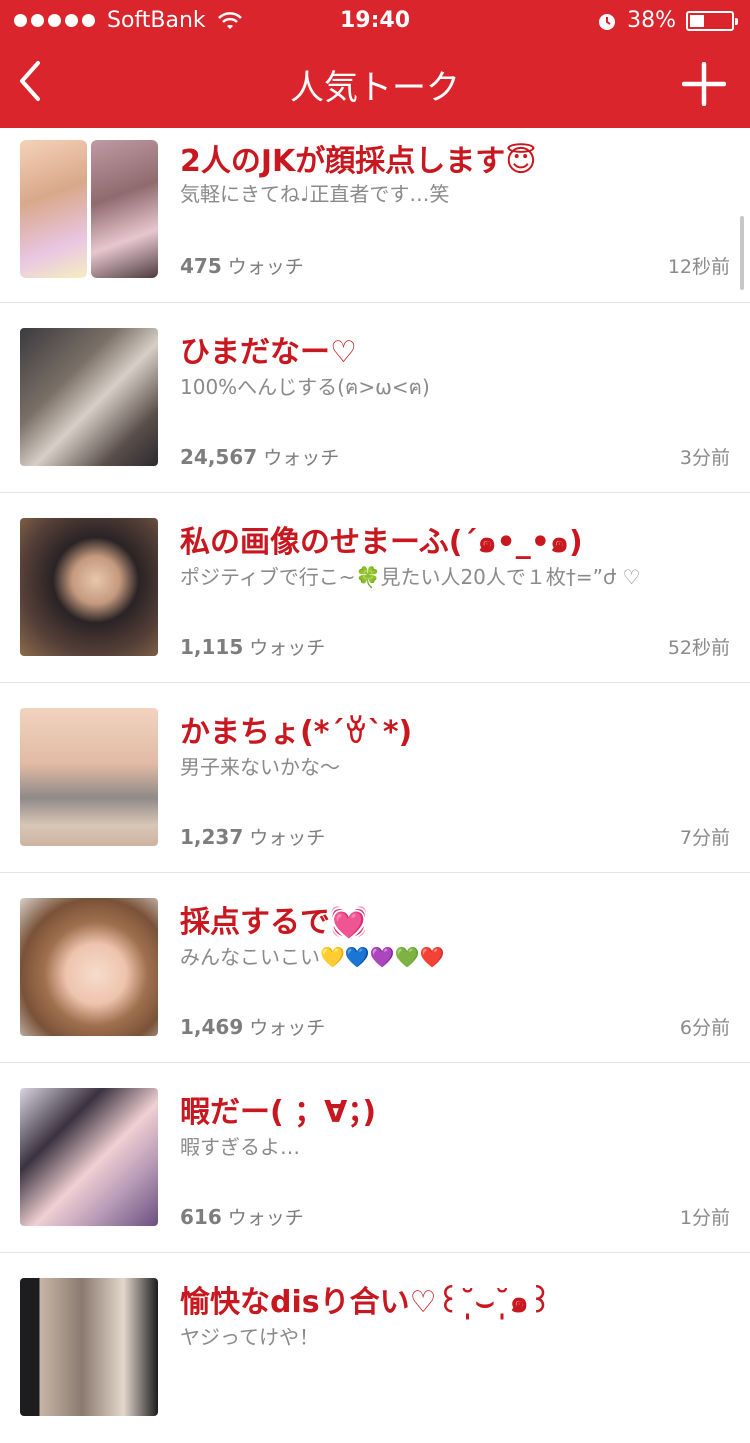 The image size is (750, 1443). I want to click on battery-percent: 38%, so click(651, 20).